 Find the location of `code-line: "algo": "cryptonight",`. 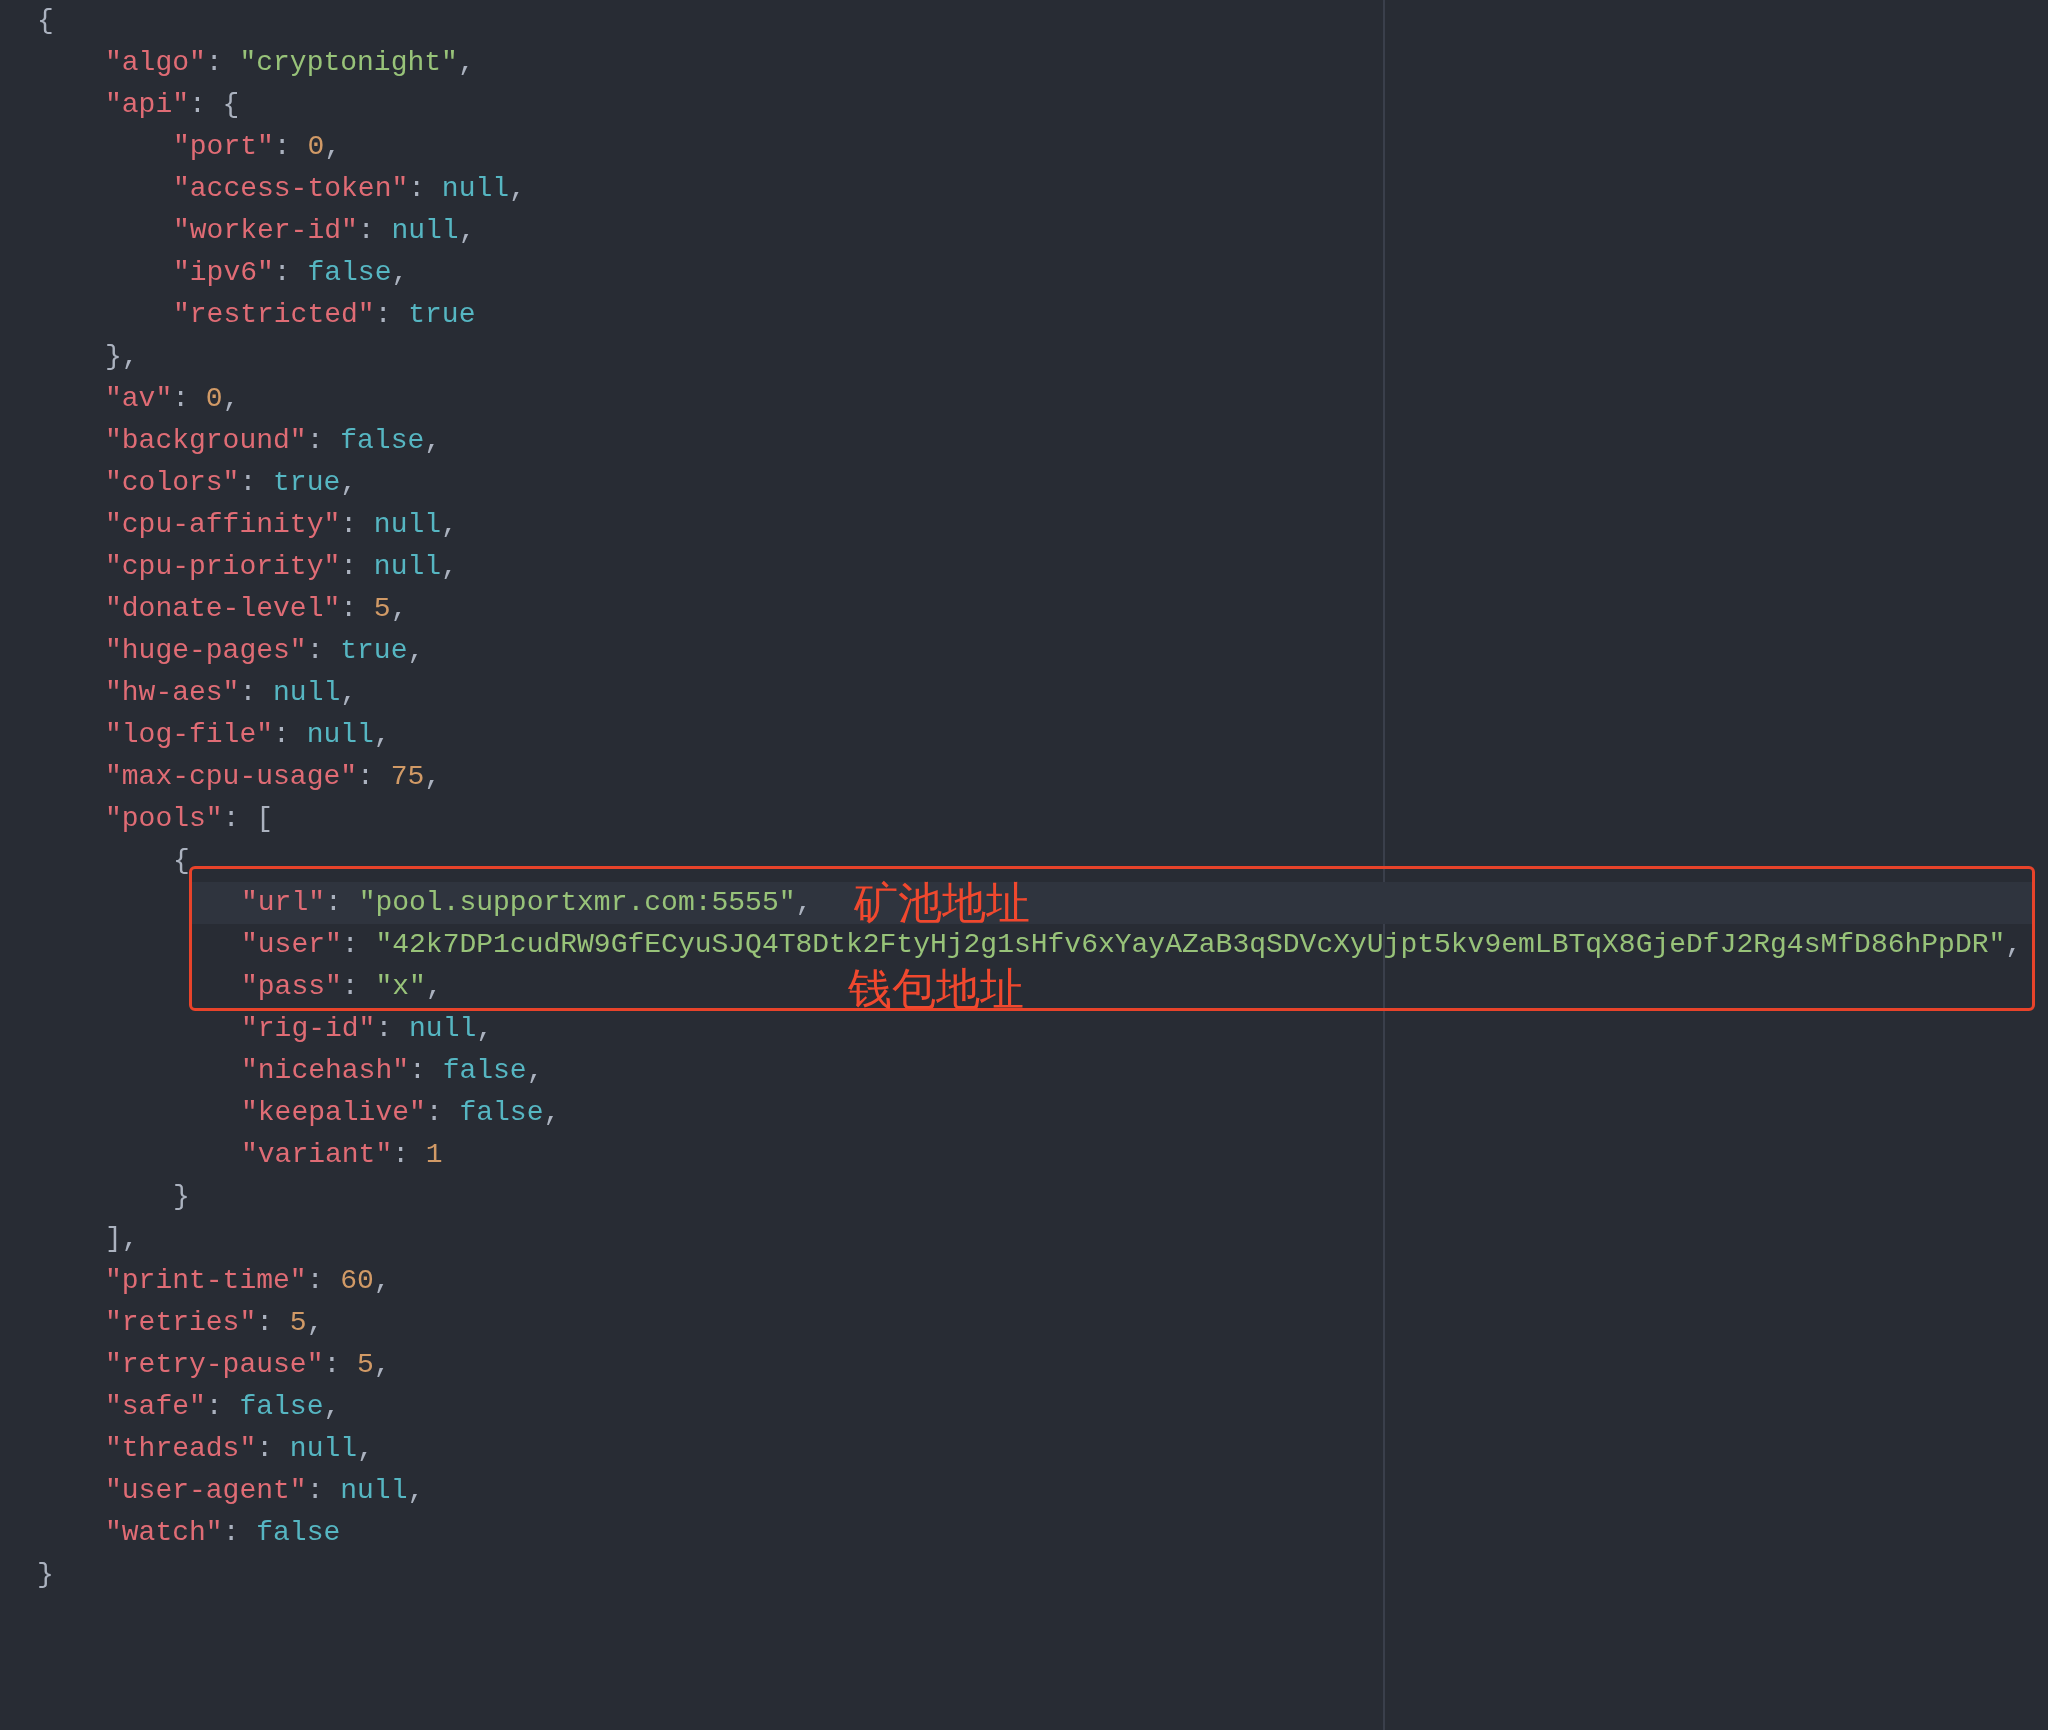

code-line: "algo": "cryptonight", is located at coordinates (290, 63).